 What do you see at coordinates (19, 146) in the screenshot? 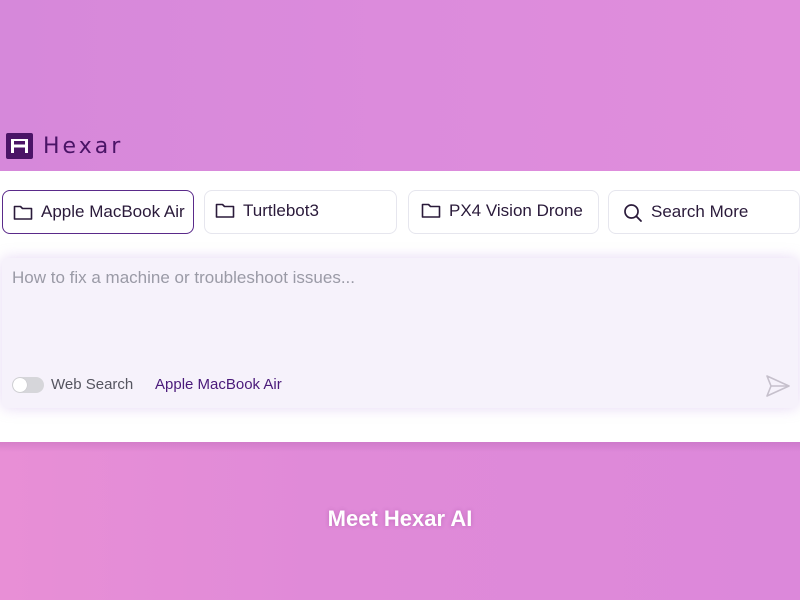
I see `logo-mark-icon` at bounding box center [19, 146].